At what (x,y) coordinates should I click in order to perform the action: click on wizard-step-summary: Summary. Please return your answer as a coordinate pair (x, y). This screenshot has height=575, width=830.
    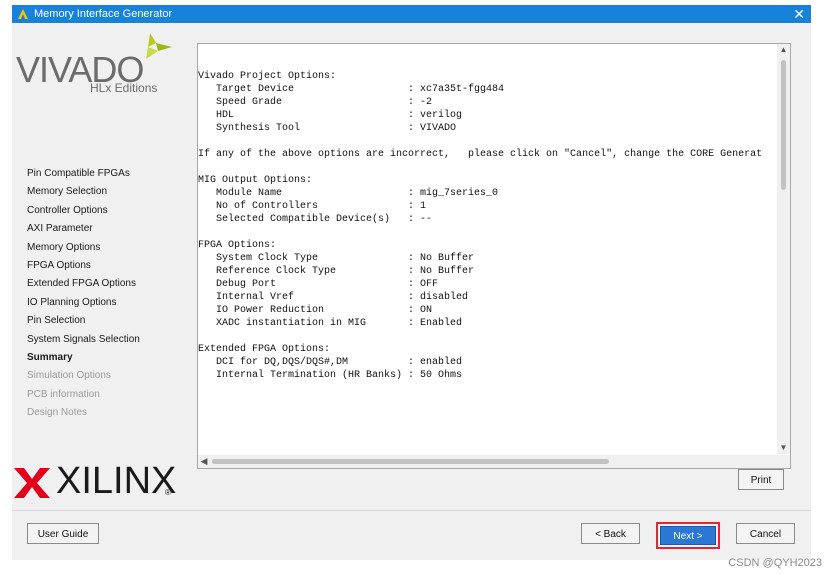
    Looking at the image, I should click on (112, 358).